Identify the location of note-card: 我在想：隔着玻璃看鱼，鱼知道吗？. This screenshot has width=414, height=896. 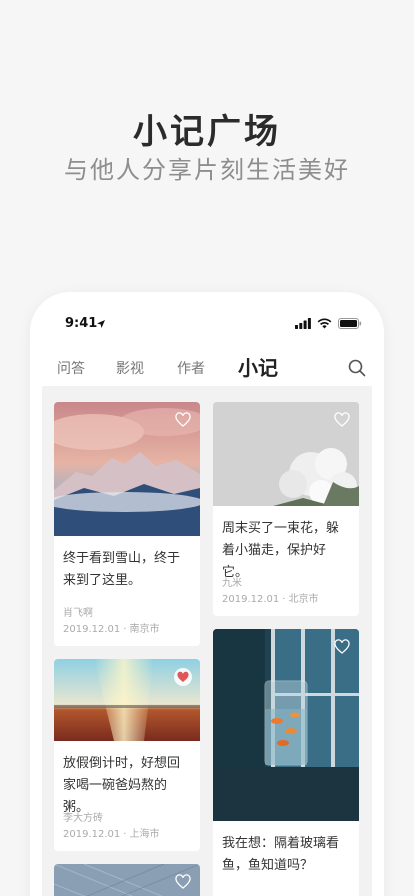
(286, 762).